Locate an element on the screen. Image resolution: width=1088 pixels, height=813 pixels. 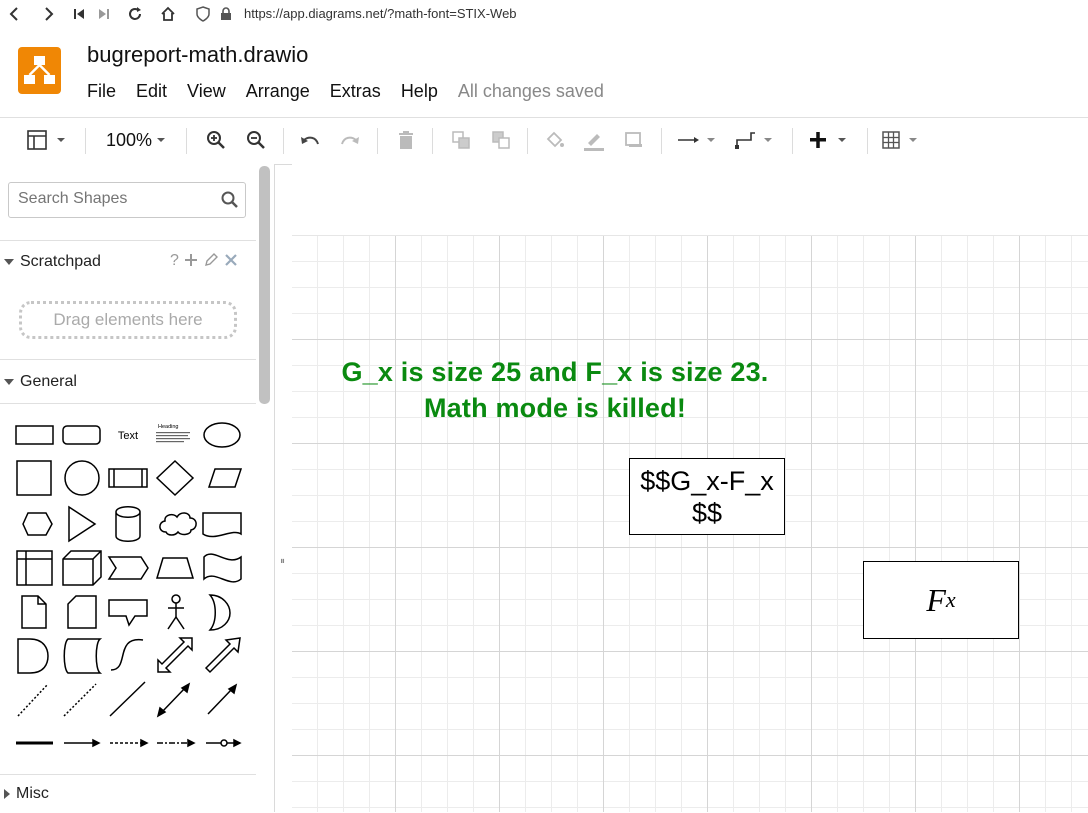
search-icon is located at coordinates (230, 200).